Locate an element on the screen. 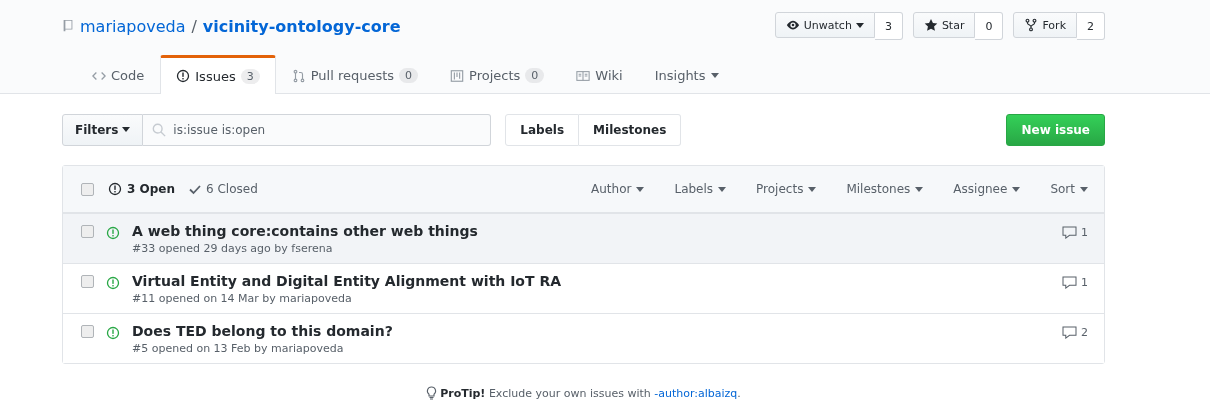 This screenshot has width=1210, height=412. comment-count: 2 is located at coordinates (1075, 332).